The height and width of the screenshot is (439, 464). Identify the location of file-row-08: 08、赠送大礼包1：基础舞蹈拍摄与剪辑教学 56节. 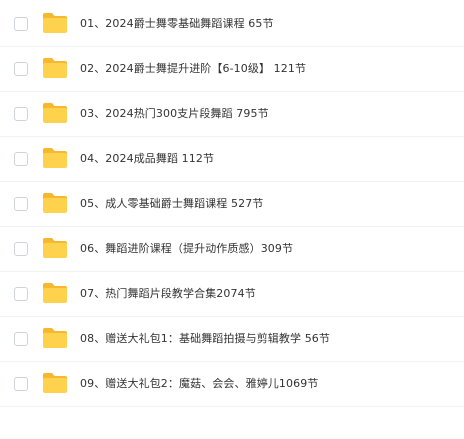
(232, 339).